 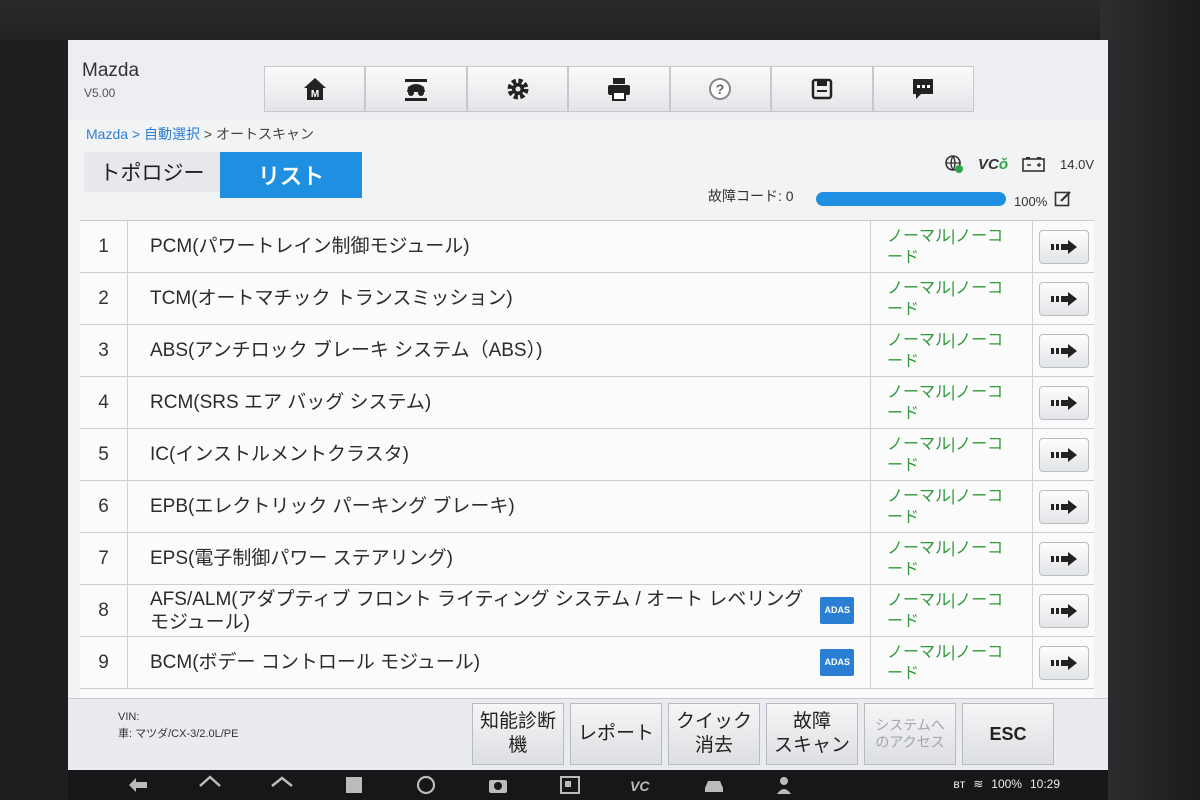 I want to click on battery-level: 100%, so click(x=1006, y=784).